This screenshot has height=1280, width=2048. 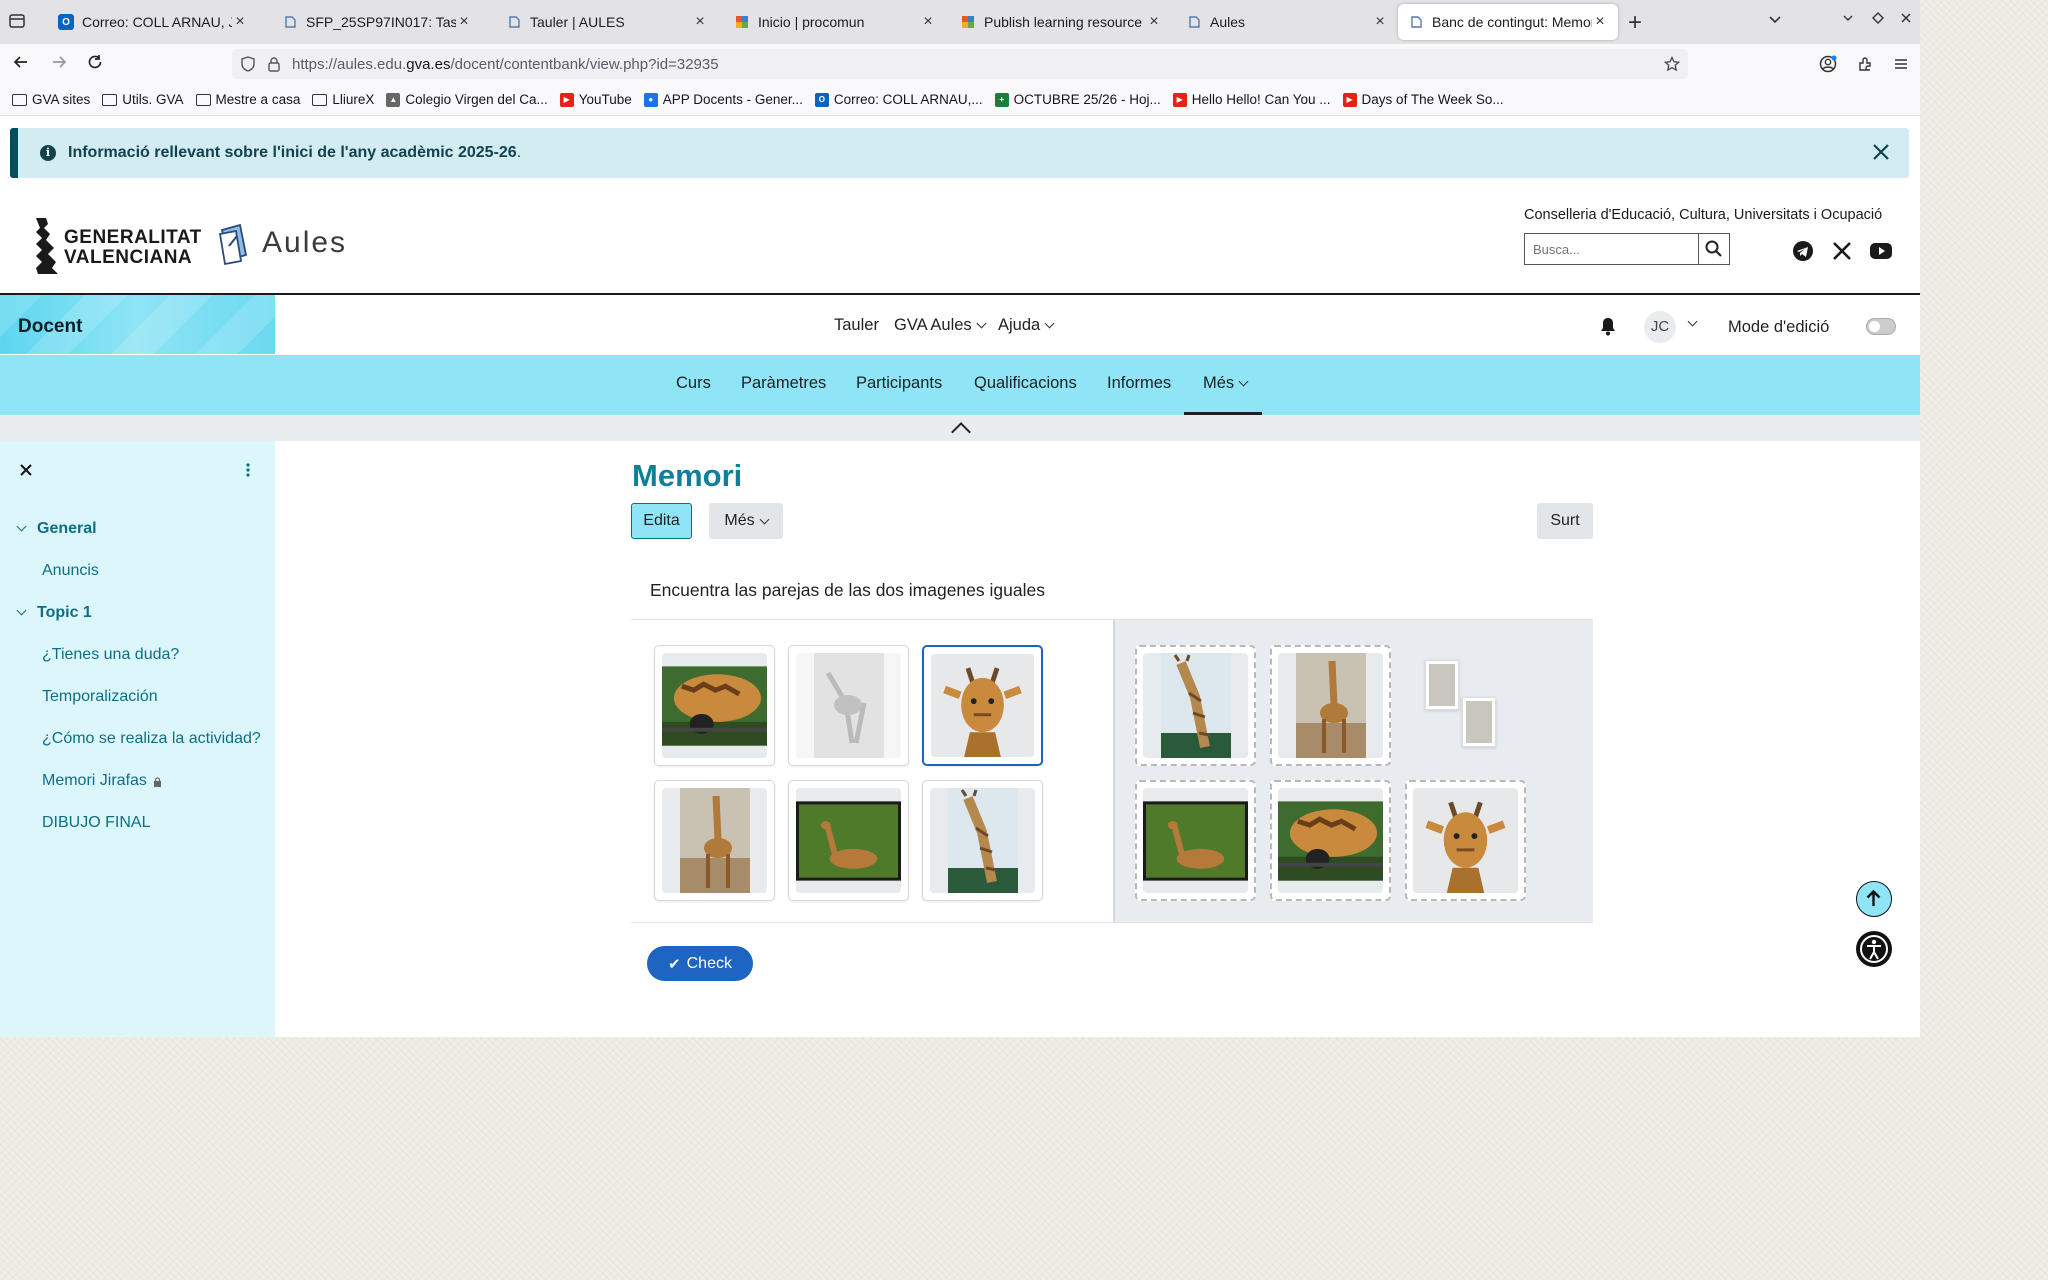 What do you see at coordinates (1842, 251) in the screenshot?
I see `x-twitter-icon` at bounding box center [1842, 251].